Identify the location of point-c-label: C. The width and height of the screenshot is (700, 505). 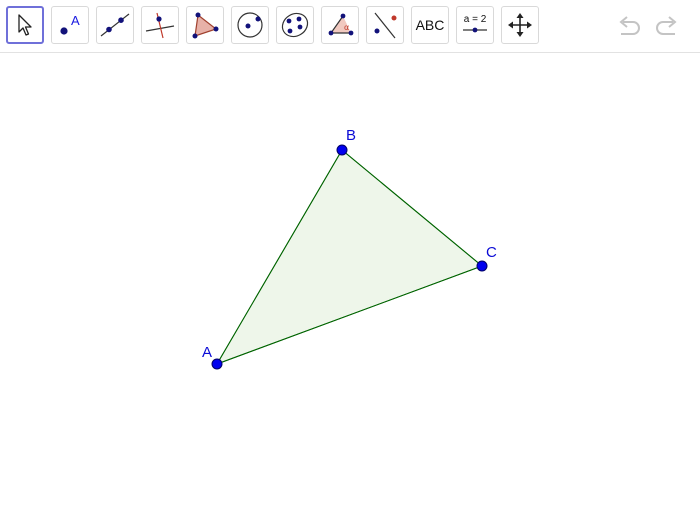
(491, 252).